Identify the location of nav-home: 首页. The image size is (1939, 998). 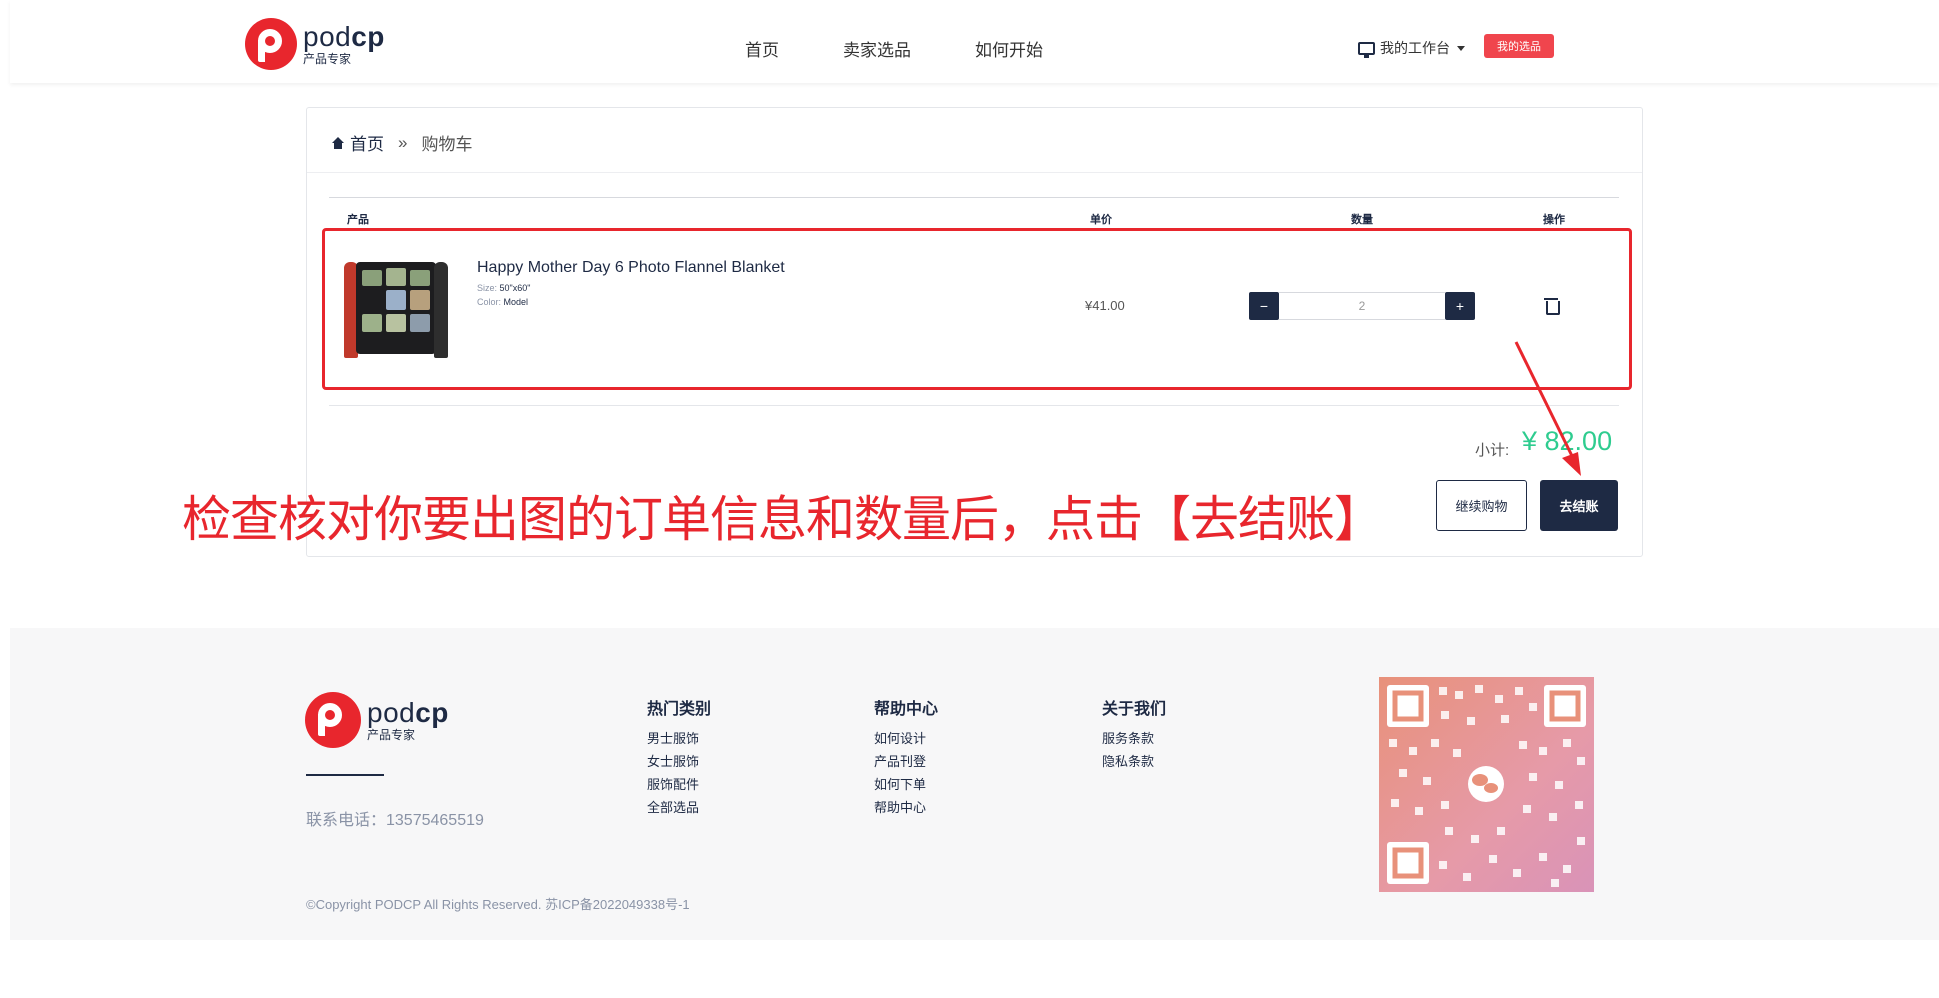
(762, 48).